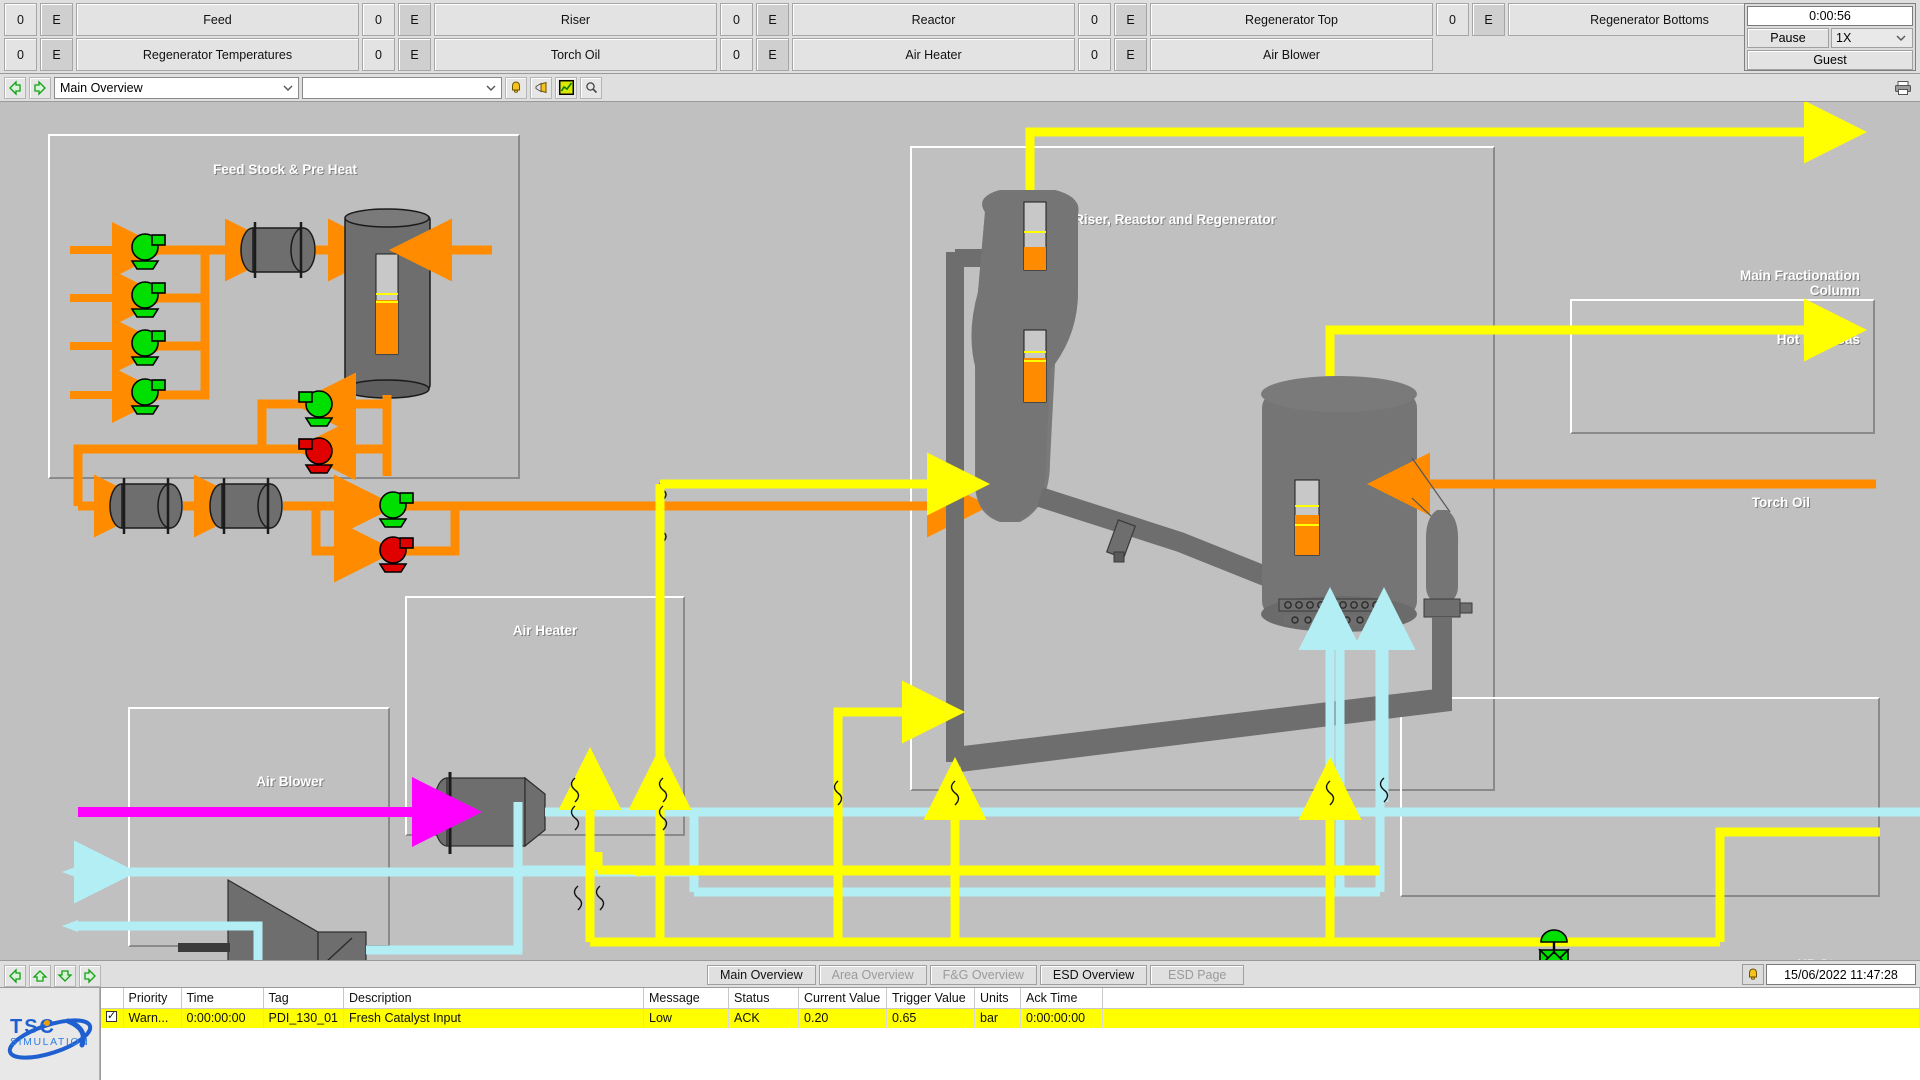 This screenshot has width=1920, height=1080. I want to click on alarm-current-value: 0.20, so click(843, 1018).